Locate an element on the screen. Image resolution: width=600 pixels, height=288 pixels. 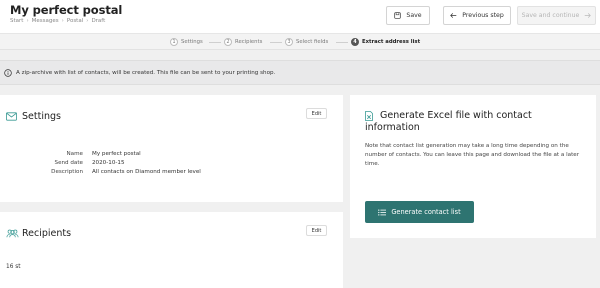
step-number: 1 is located at coordinates (174, 42).